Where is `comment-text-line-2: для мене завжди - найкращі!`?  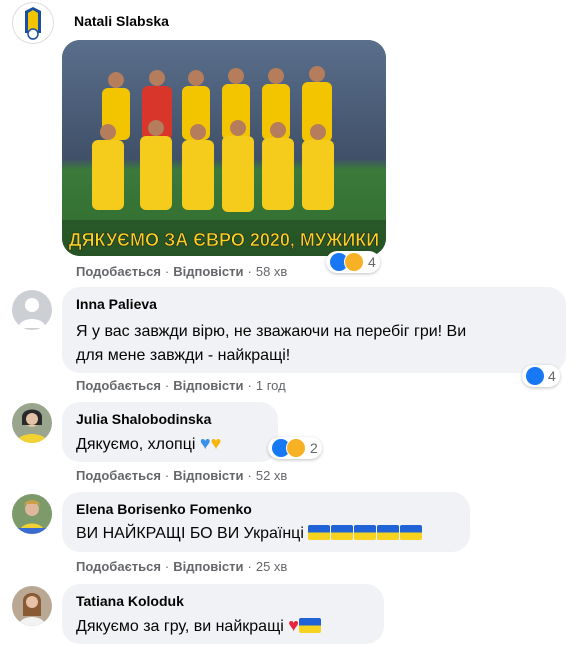
comment-text-line-2: для мене завжди - найкращі! is located at coordinates (183, 355).